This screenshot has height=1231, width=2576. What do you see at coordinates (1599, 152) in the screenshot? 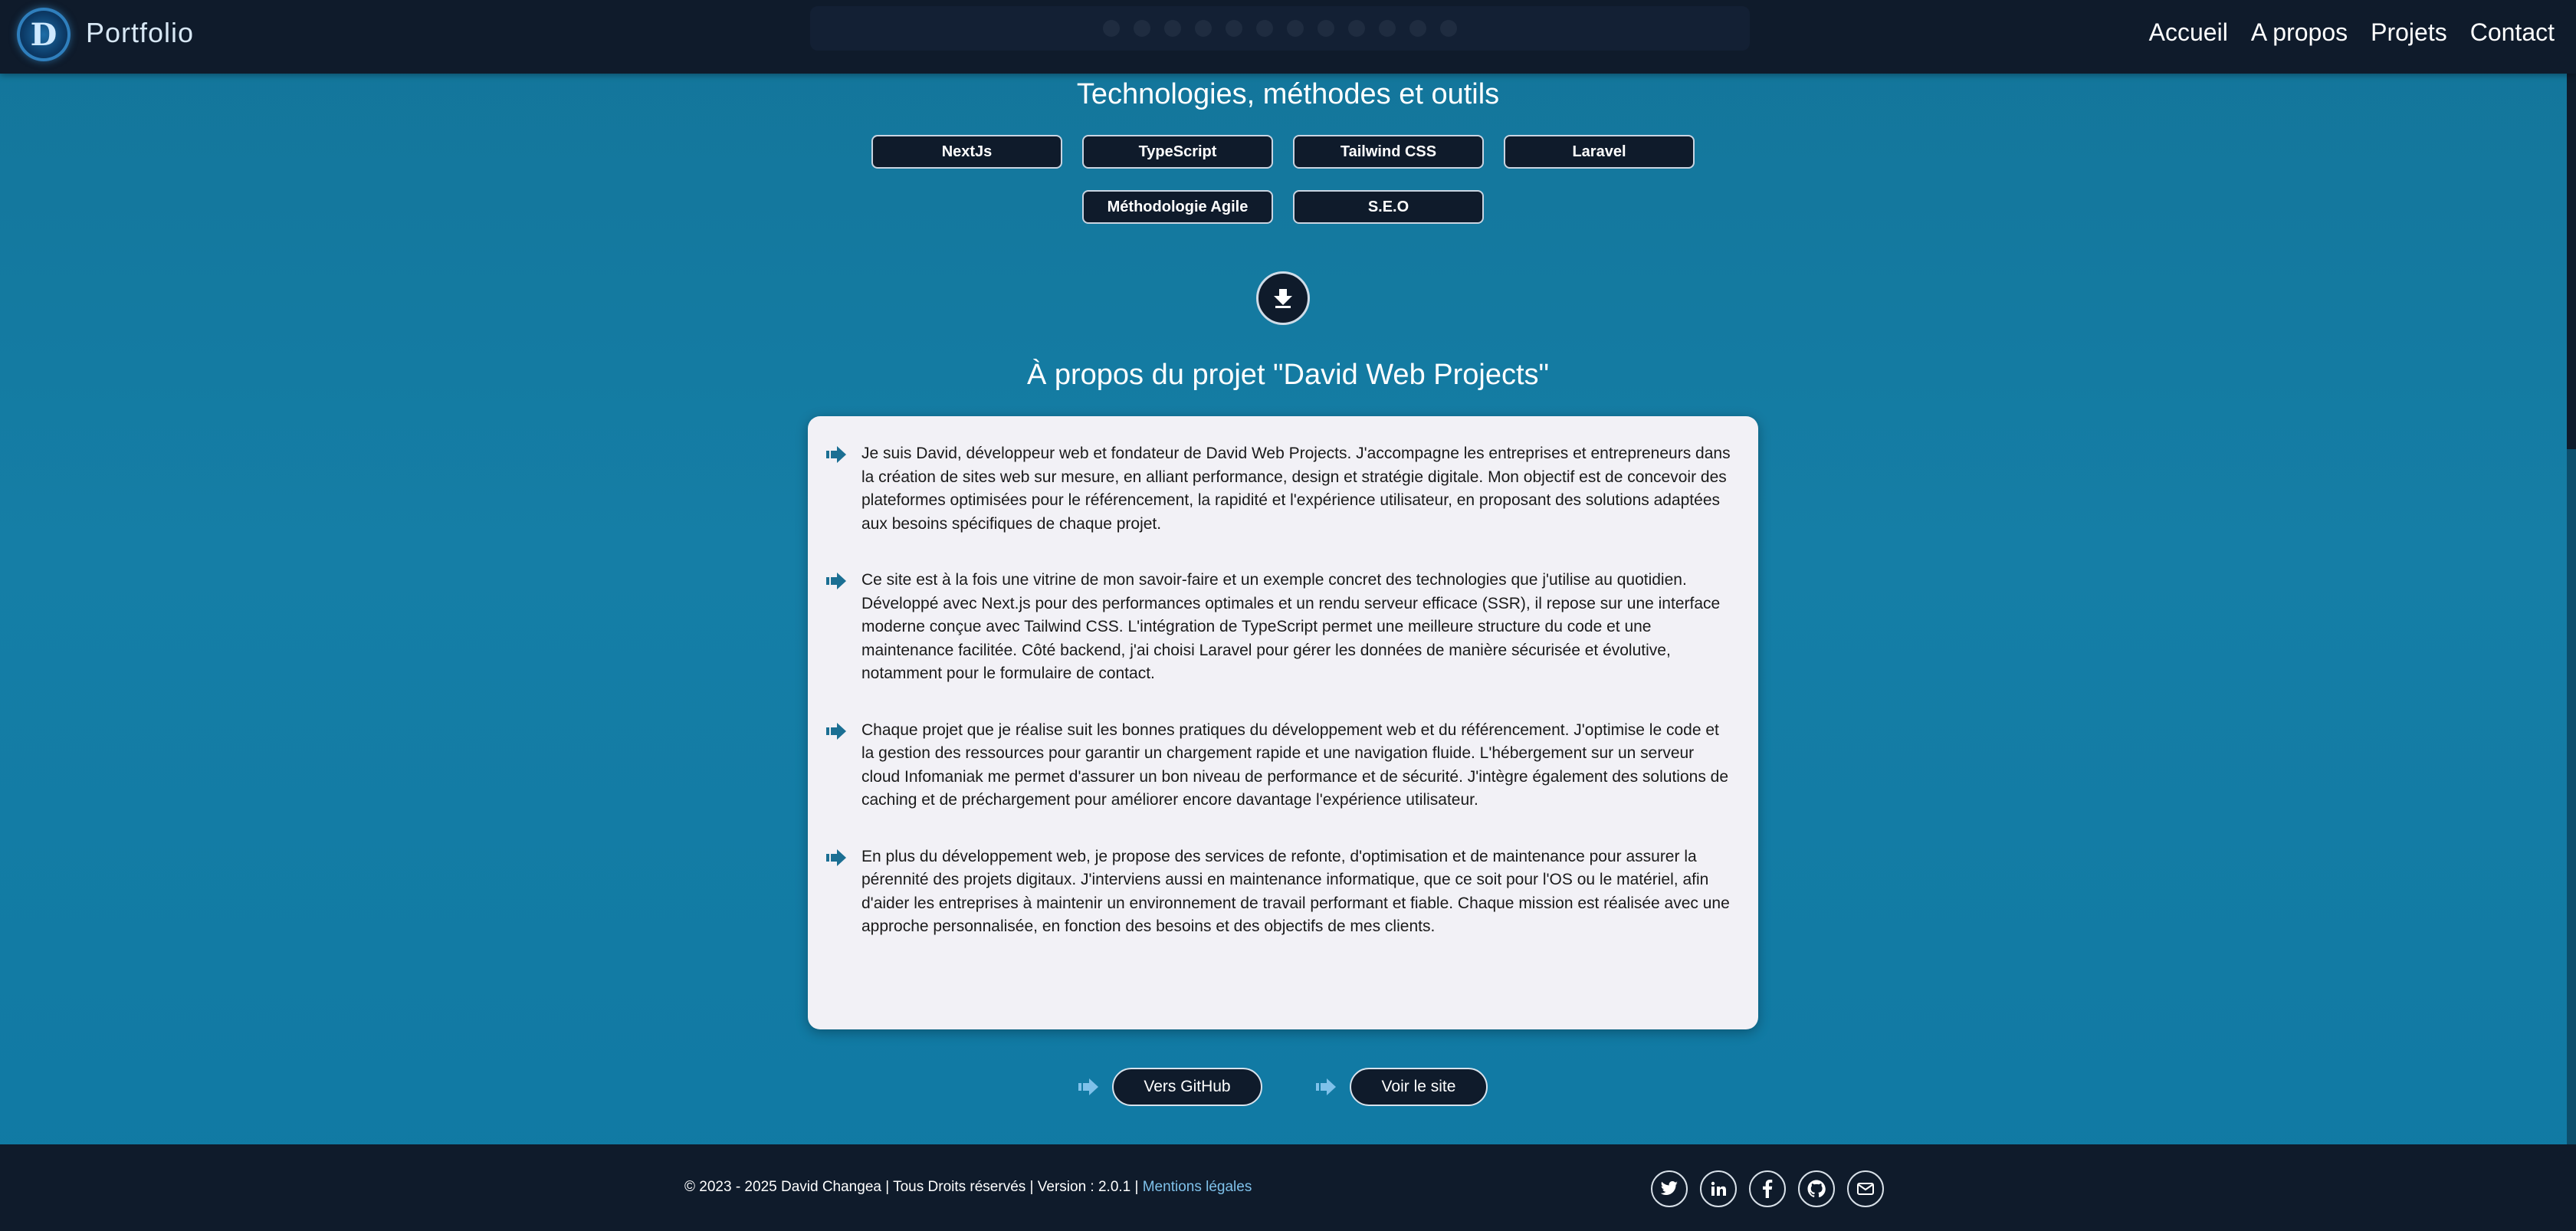
I see `tech-chip-laravel: Laravel` at bounding box center [1599, 152].